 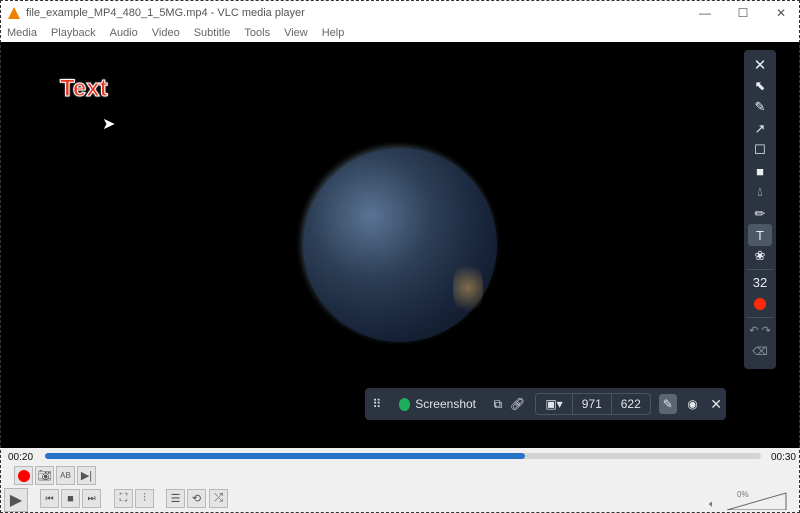 I want to click on loop-icon: ⟲, so click(x=196, y=498).